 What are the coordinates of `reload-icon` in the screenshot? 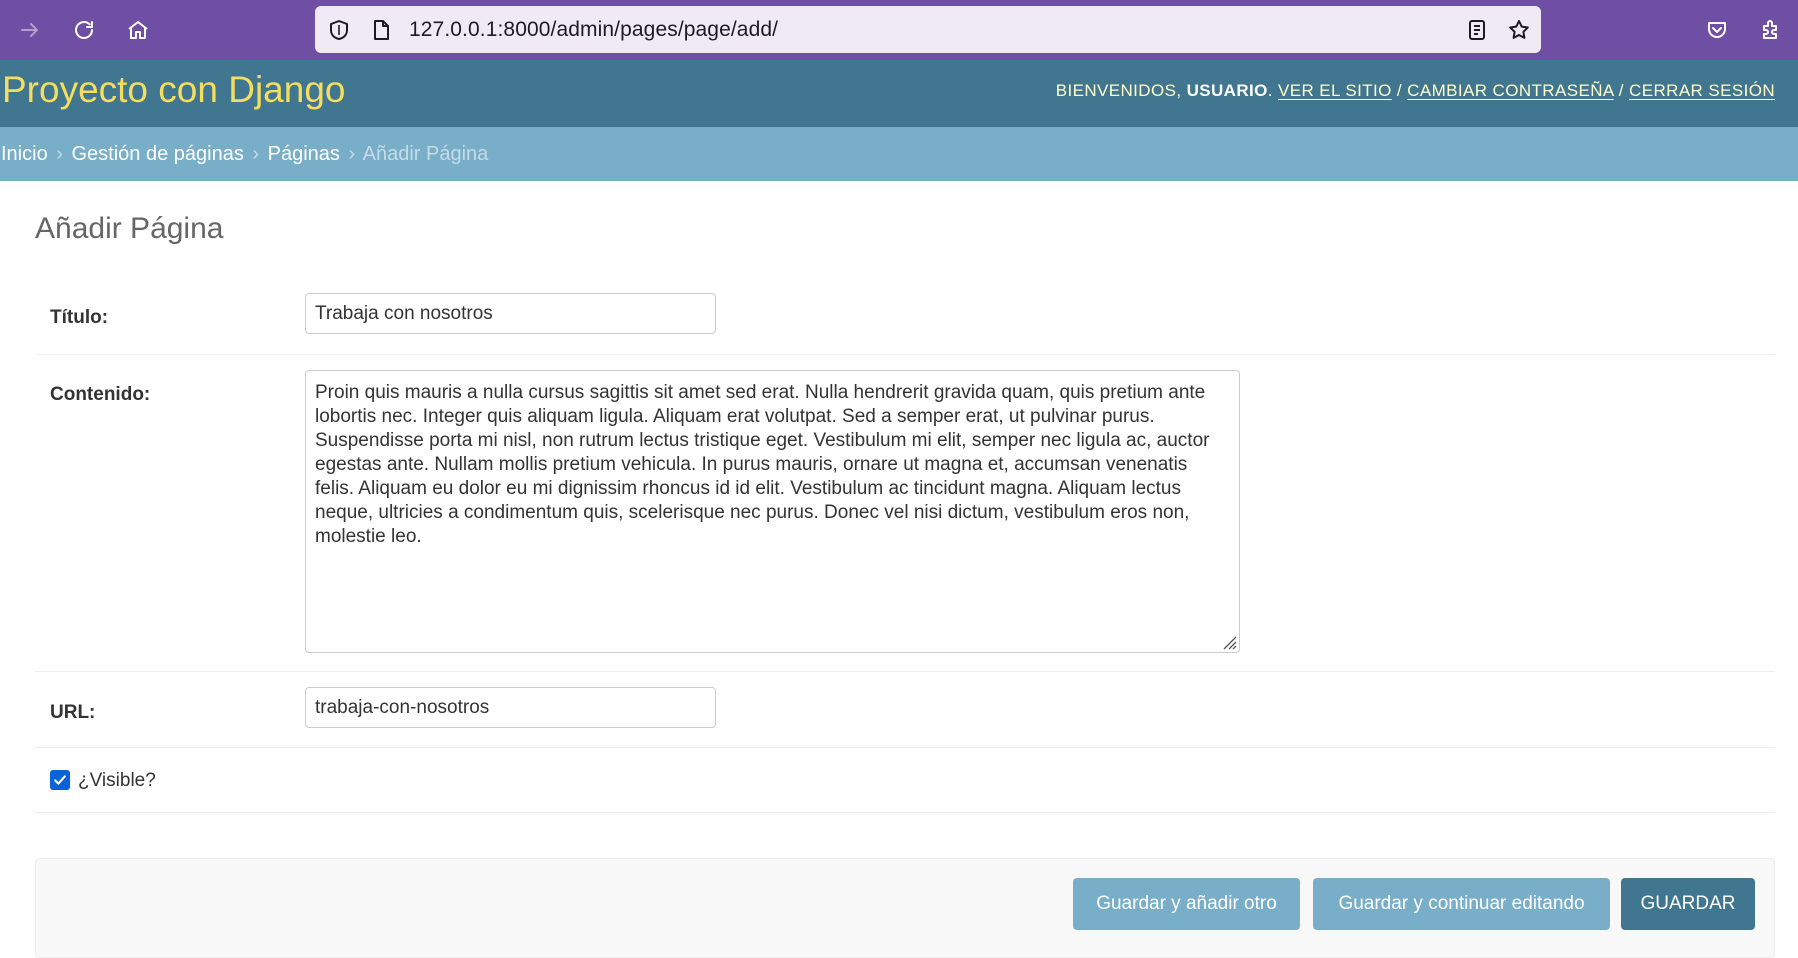 It's located at (84, 30).